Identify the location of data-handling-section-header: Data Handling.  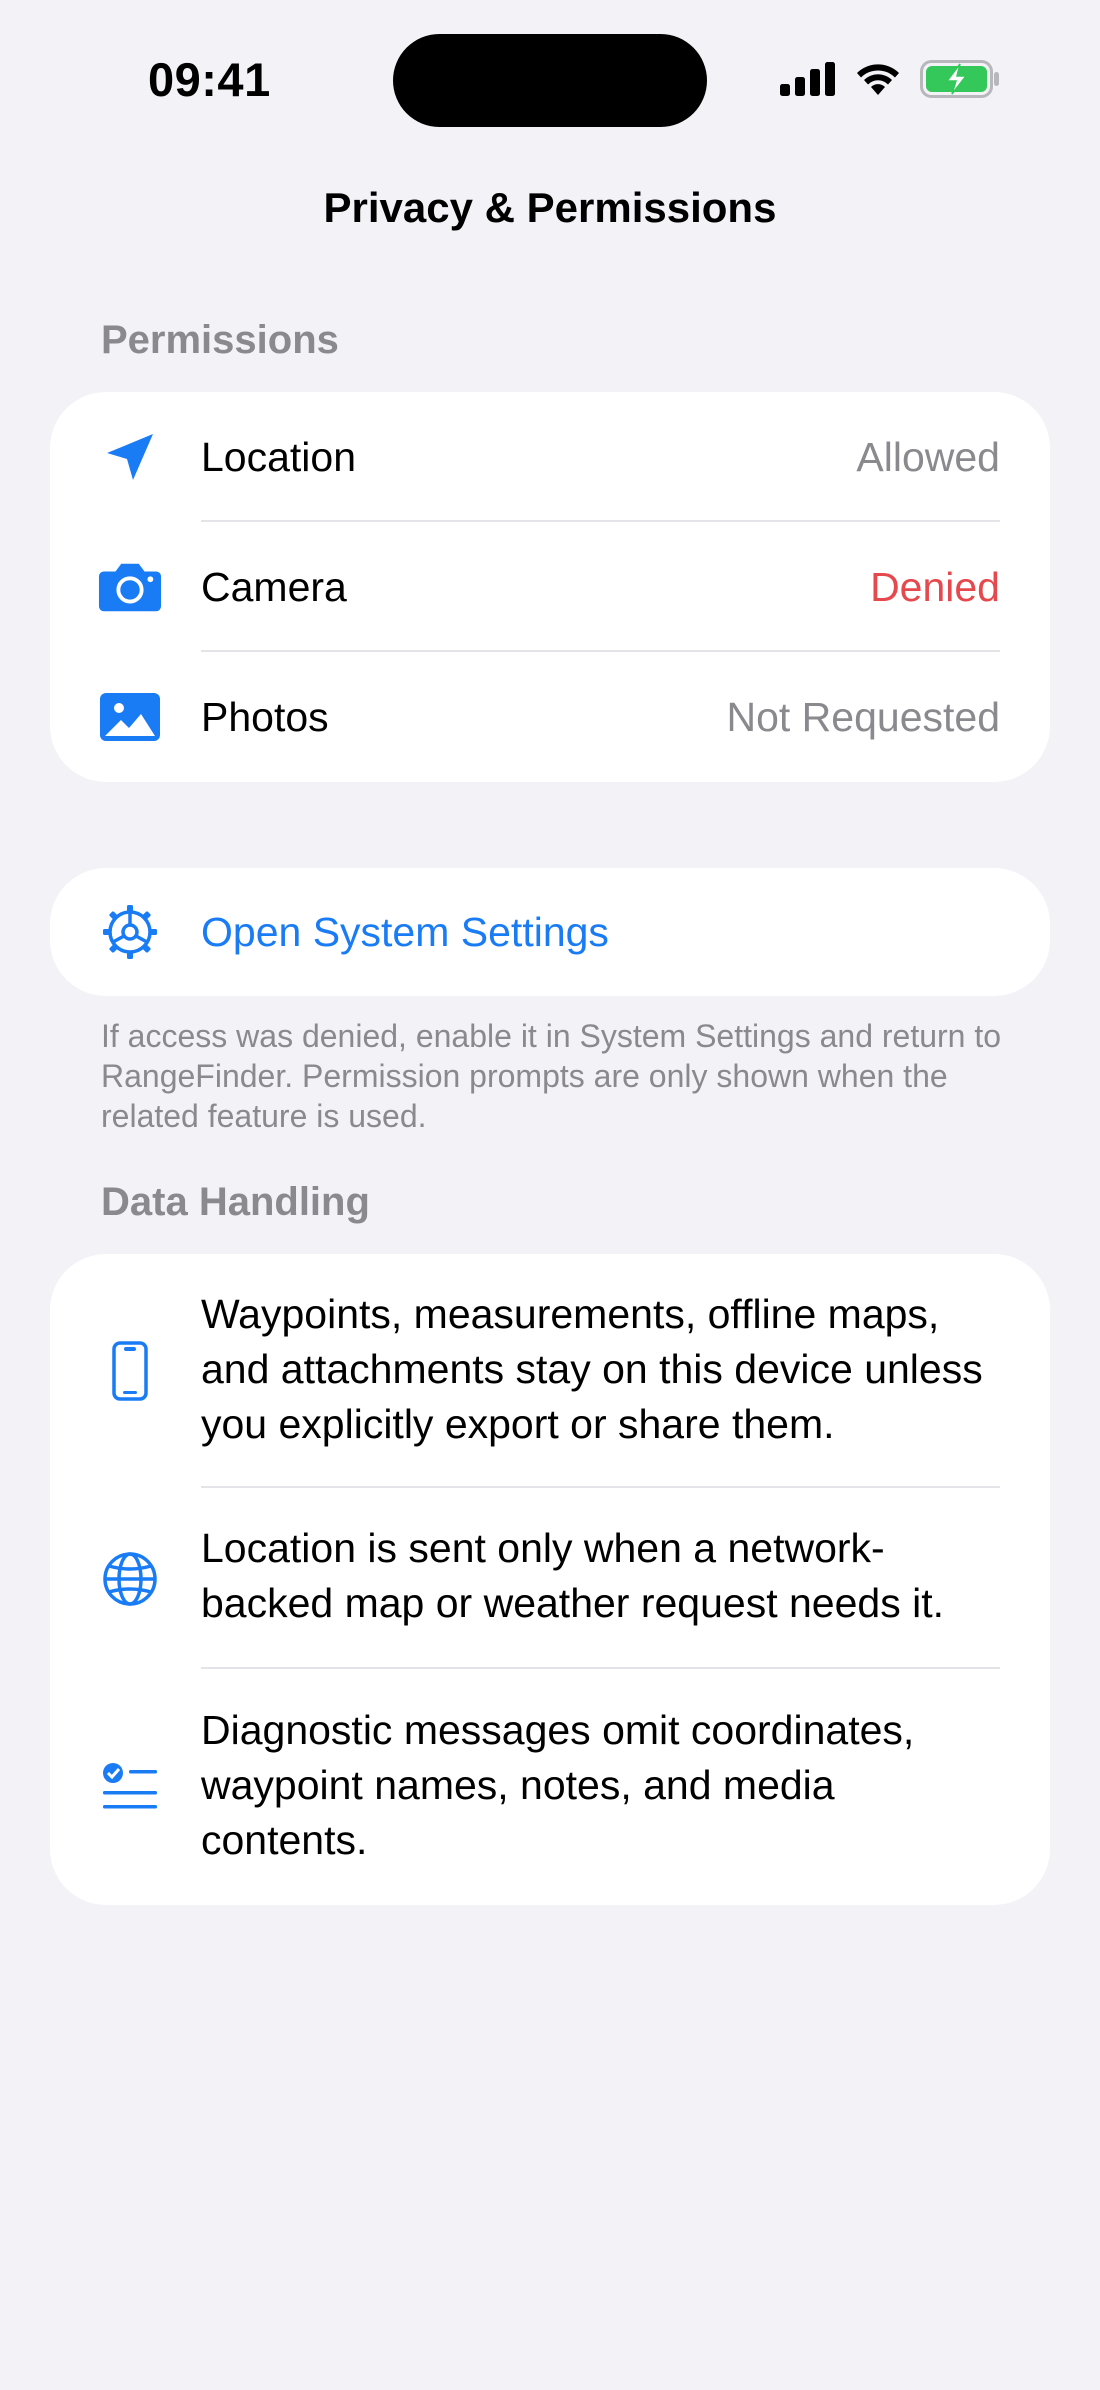
(235, 1202).